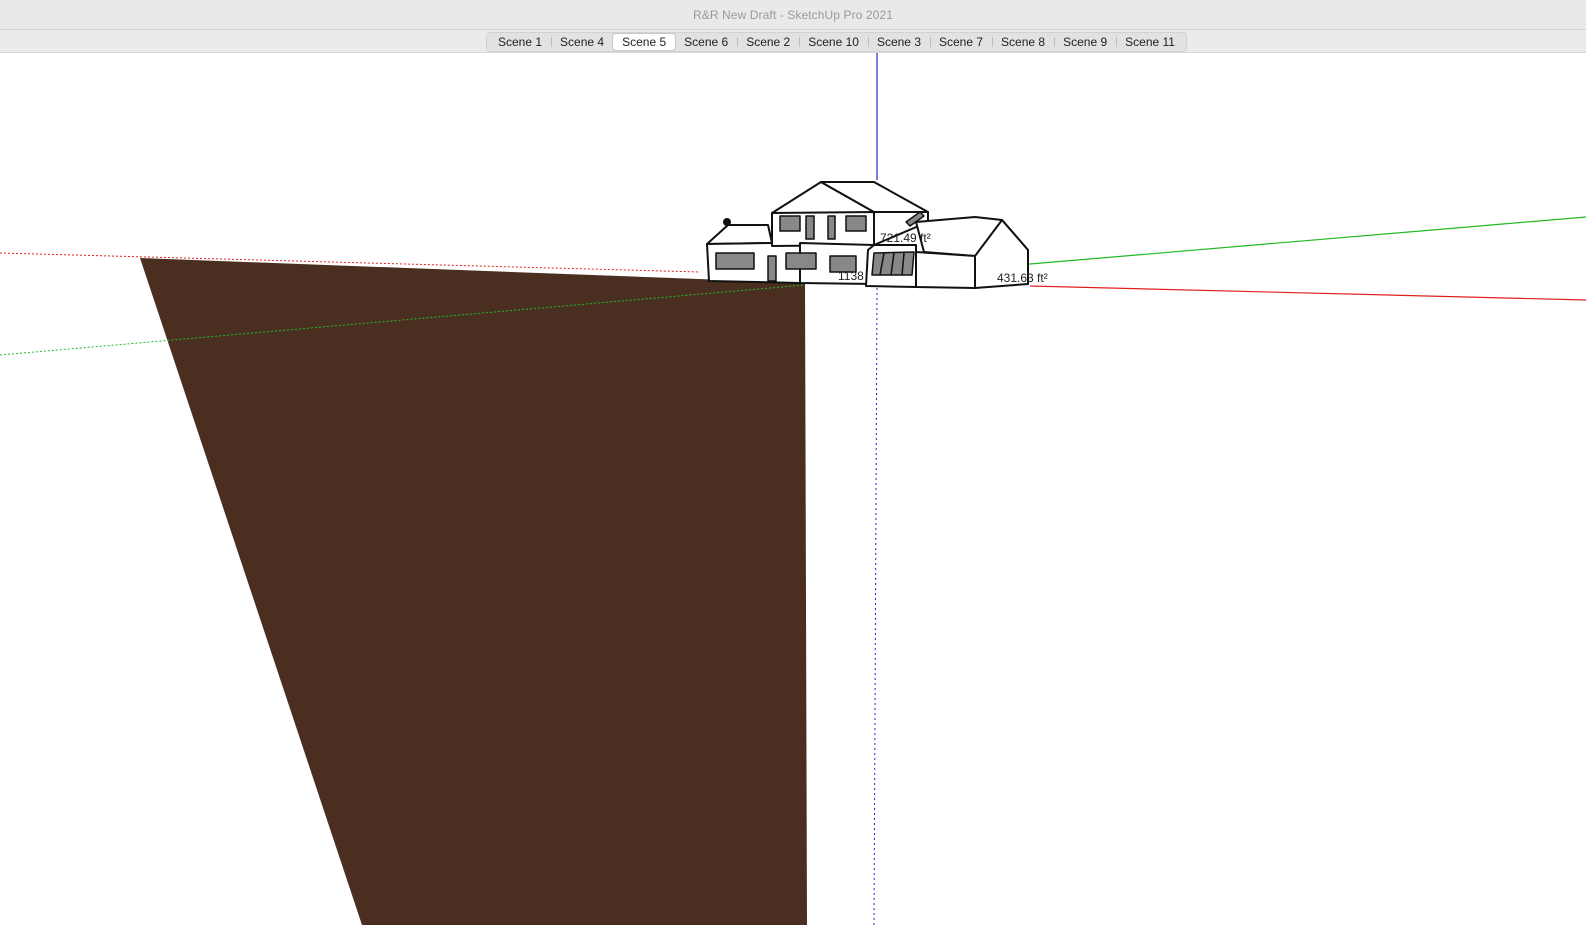 This screenshot has width=1586, height=925. Describe the element at coordinates (644, 42) in the screenshot. I see `scene-tab-3: Scene 5` at that location.